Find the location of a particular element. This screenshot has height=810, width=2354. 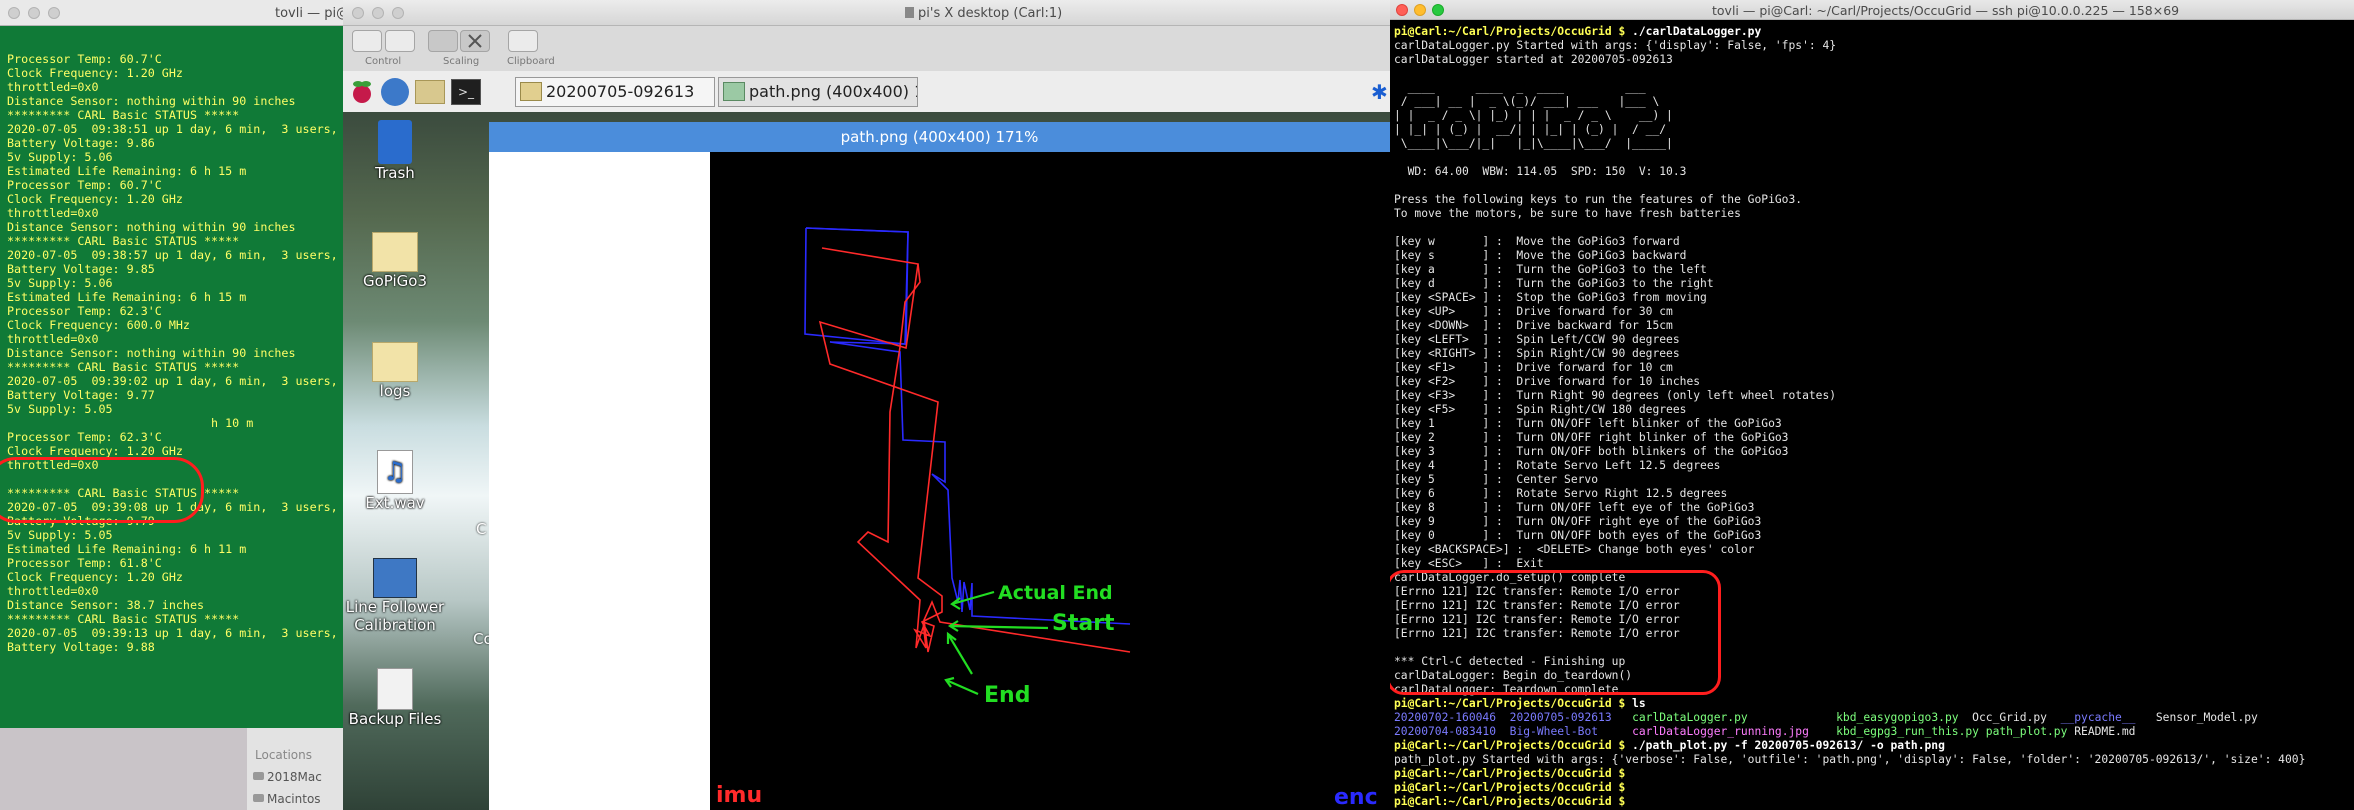

terminal-text: [key s ] : Move the GoPiGo3 backward is located at coordinates (1540, 255).